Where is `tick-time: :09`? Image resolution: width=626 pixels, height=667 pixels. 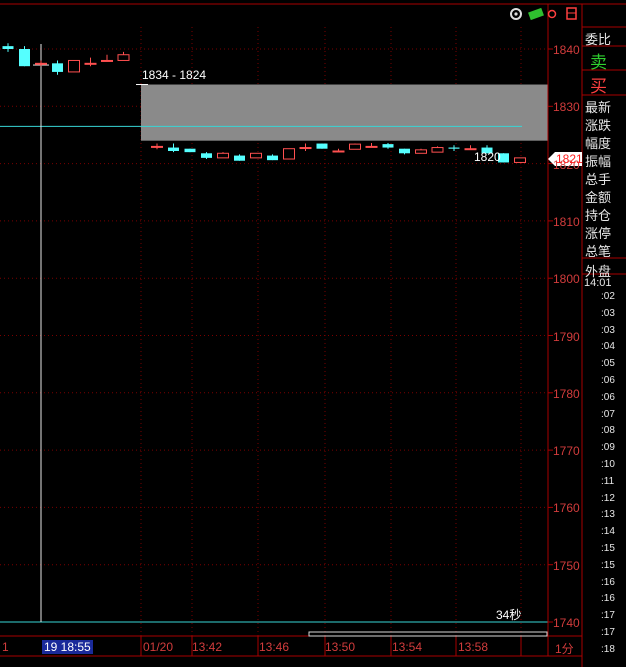 tick-time: :09 is located at coordinates (608, 448).